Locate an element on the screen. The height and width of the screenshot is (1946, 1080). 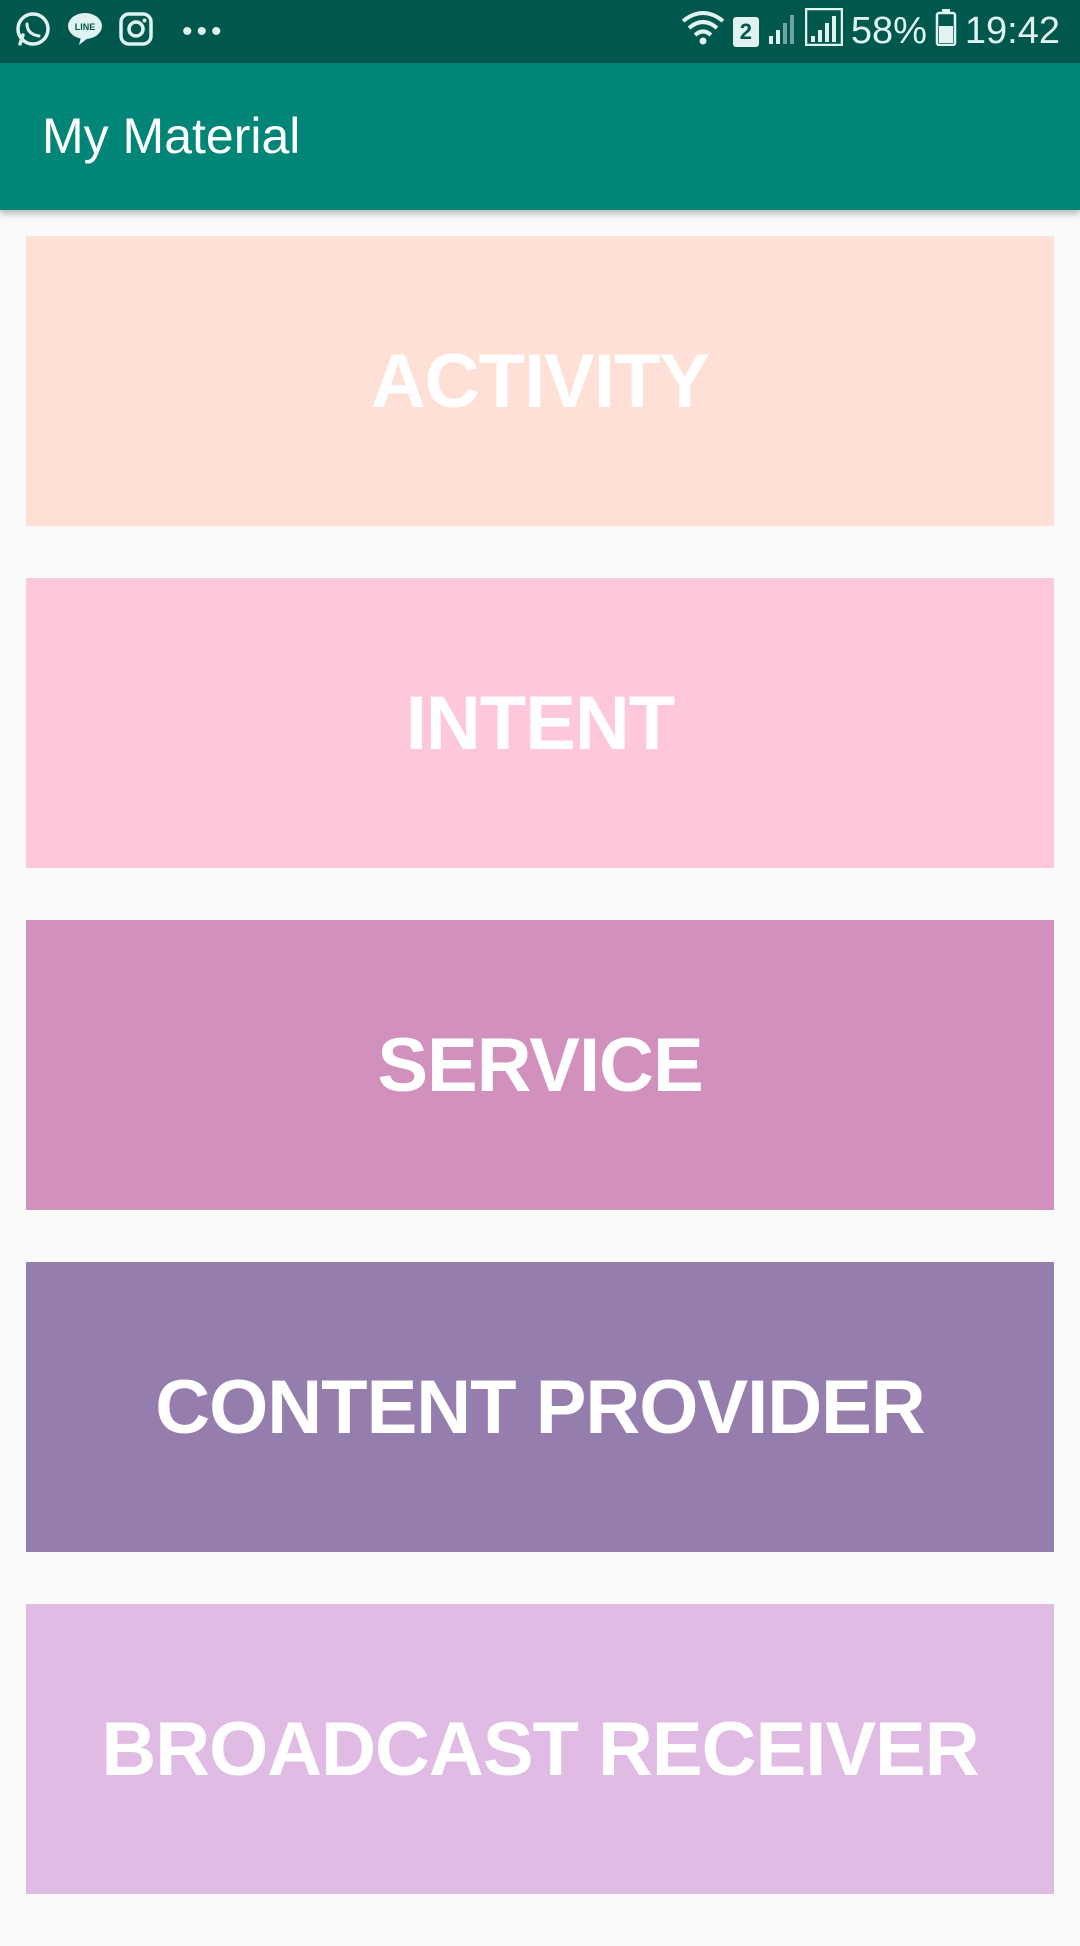
activity-button: ACTIVITY is located at coordinates (540, 381).